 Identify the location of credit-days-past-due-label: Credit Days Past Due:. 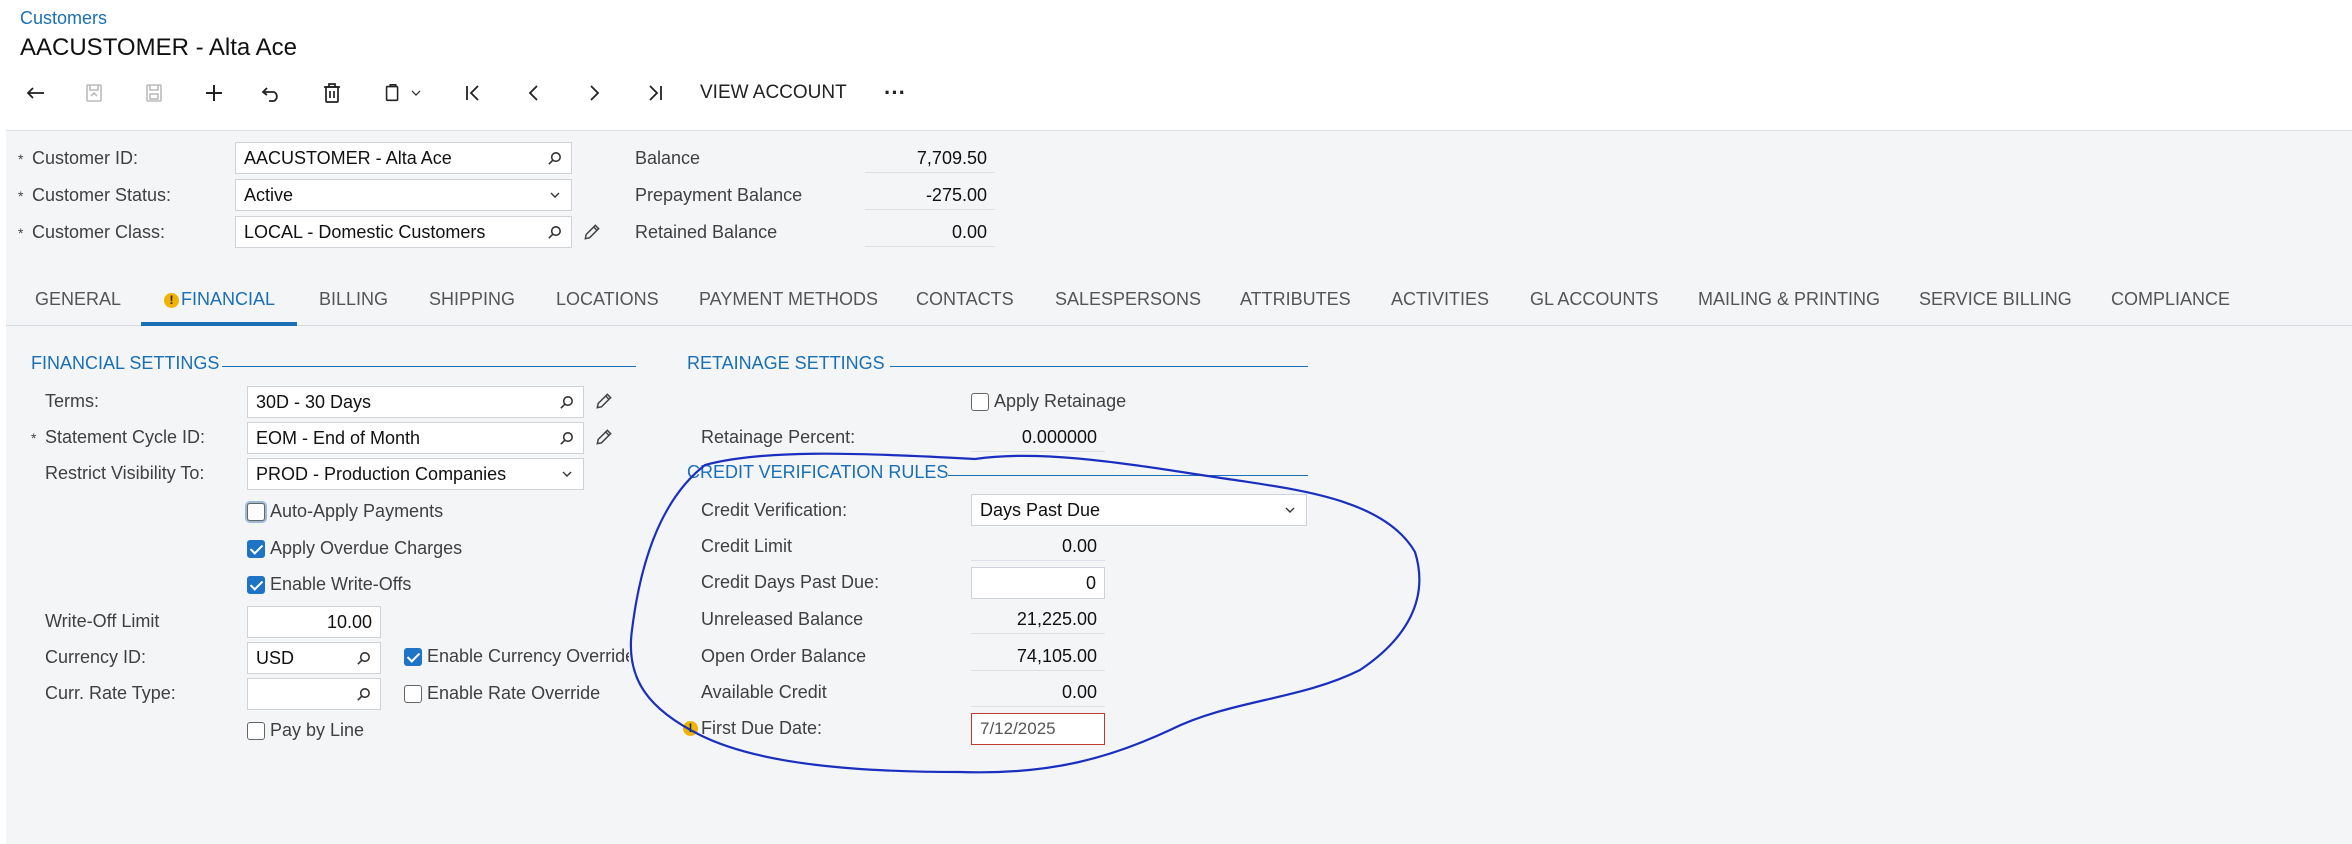
(790, 582).